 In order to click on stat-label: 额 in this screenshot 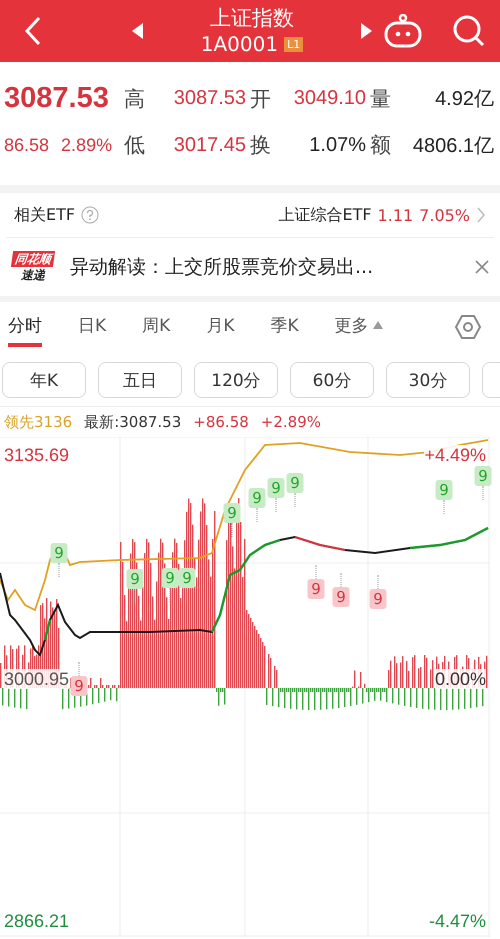, I will do `click(381, 145)`.